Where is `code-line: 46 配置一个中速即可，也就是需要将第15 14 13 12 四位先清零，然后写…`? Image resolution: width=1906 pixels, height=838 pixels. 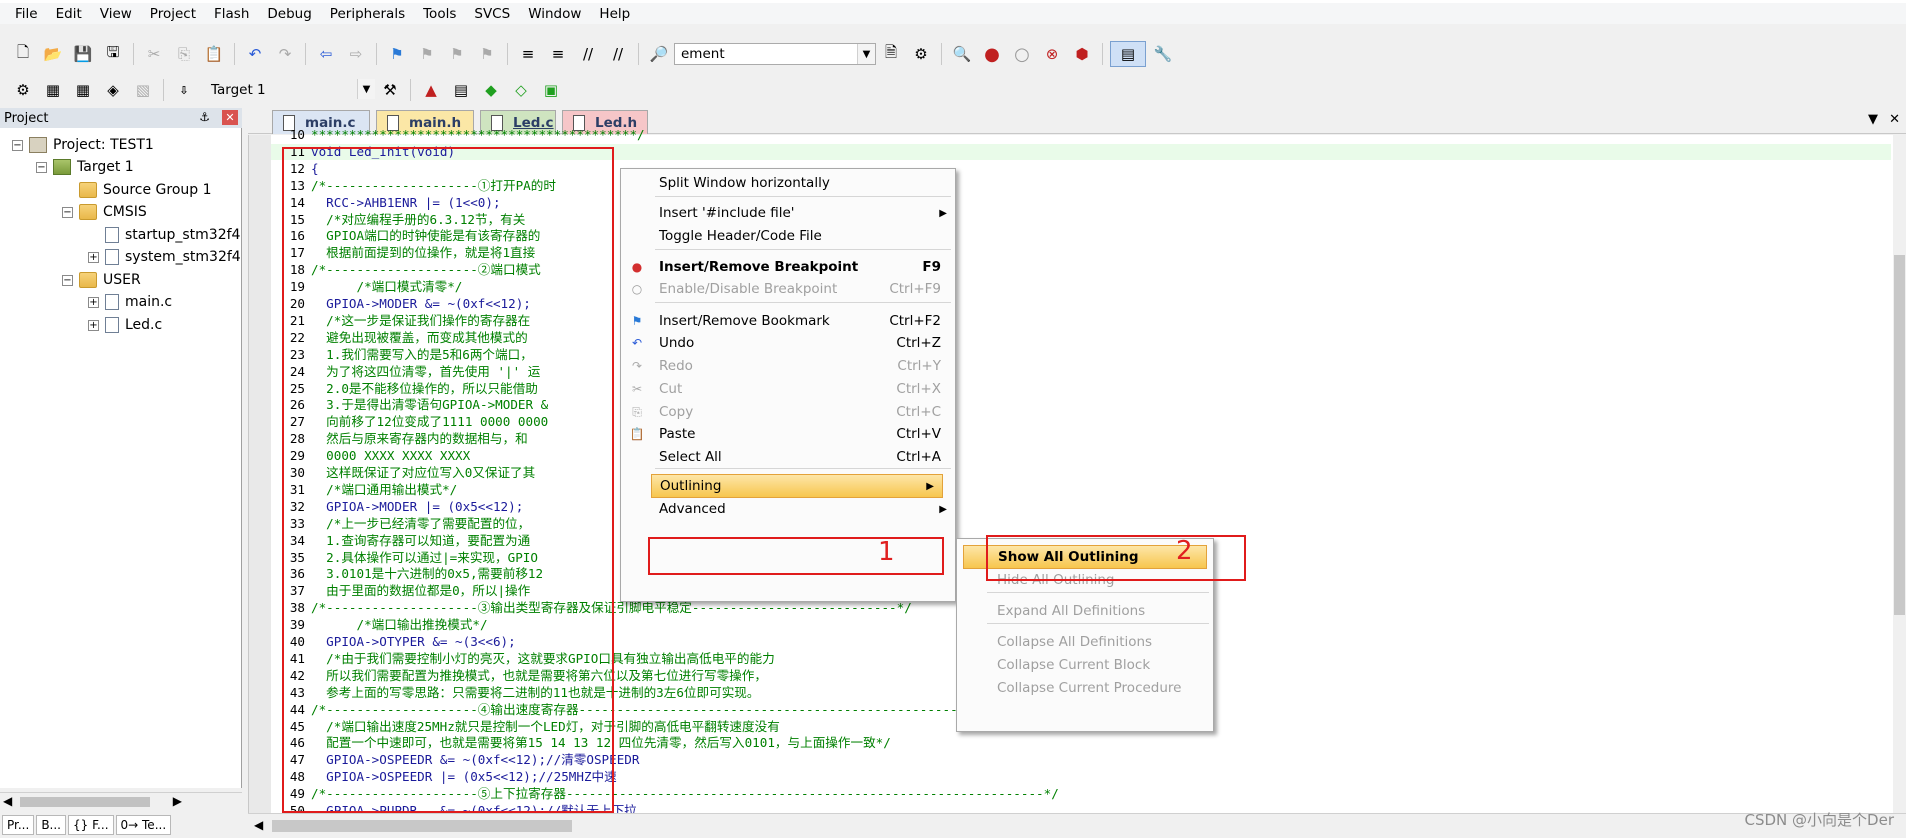 code-line: 46 配置一个中速即可，也就是需要将第15 14 13 12 四位先清零，然后写… is located at coordinates (1081, 743).